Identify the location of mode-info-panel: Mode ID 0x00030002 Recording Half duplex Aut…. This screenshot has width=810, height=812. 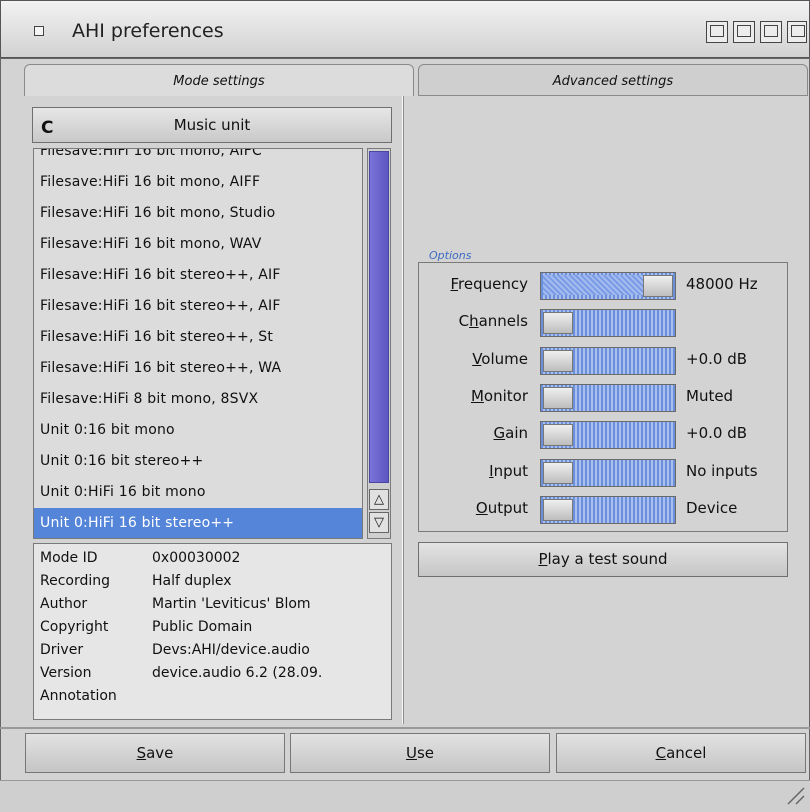
(212, 631).